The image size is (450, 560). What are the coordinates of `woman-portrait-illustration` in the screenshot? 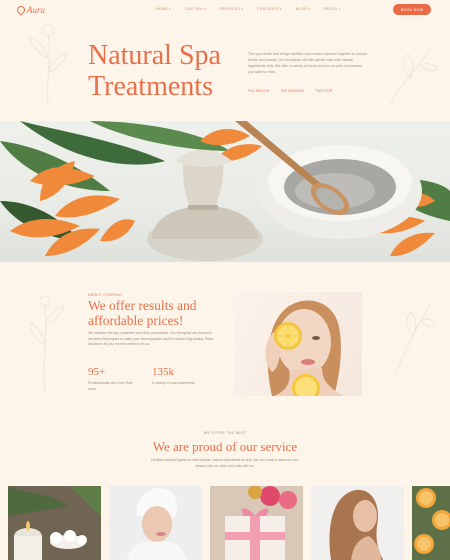 It's located at (304, 348).